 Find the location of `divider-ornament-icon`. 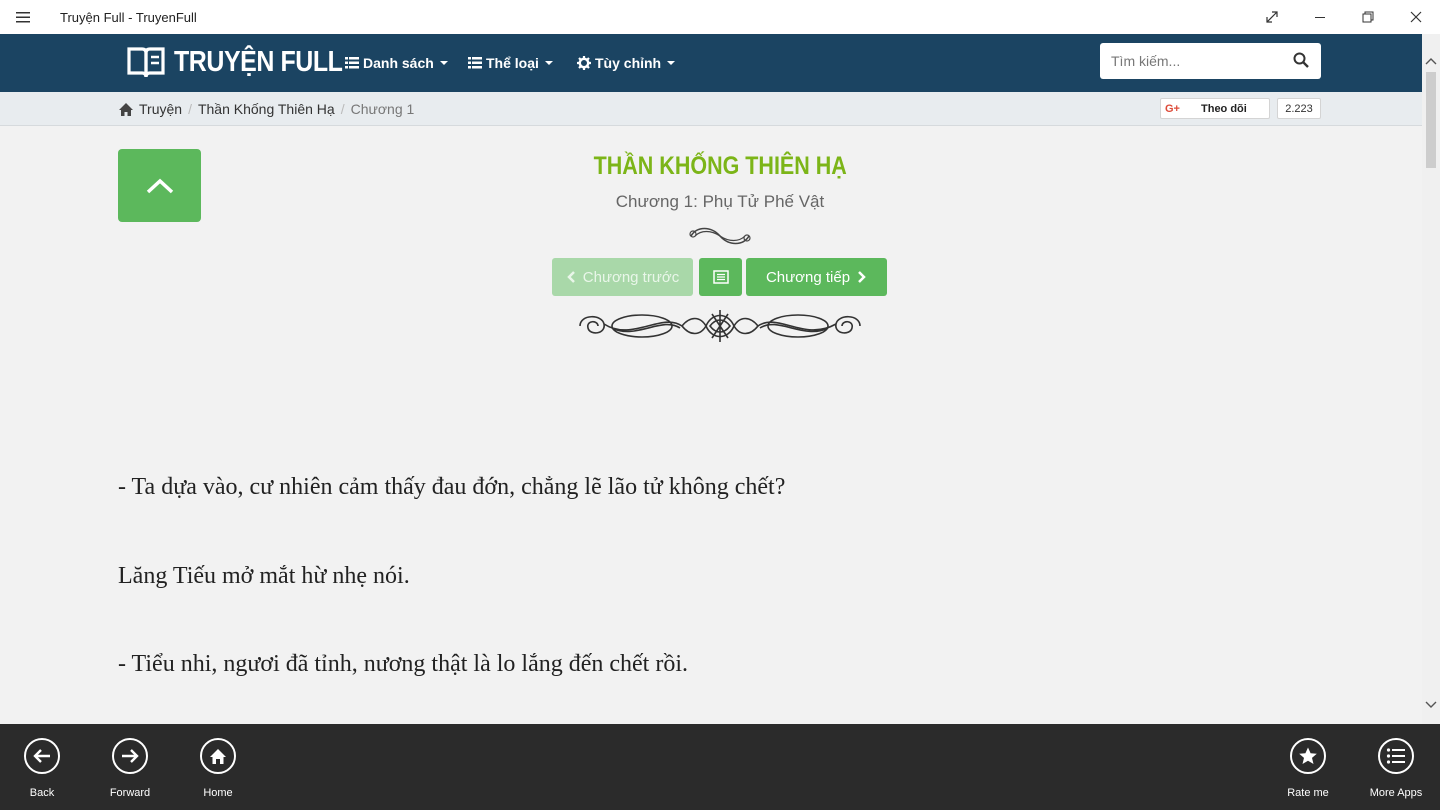

divider-ornament-icon is located at coordinates (720, 329).